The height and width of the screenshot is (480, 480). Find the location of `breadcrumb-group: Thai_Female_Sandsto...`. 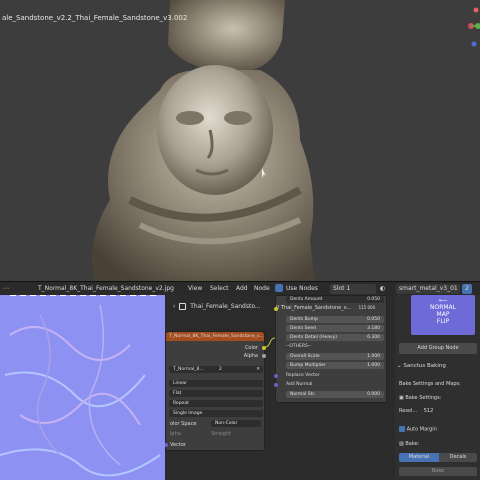

breadcrumb-group: Thai_Female_Sandsto... is located at coordinates (225, 306).